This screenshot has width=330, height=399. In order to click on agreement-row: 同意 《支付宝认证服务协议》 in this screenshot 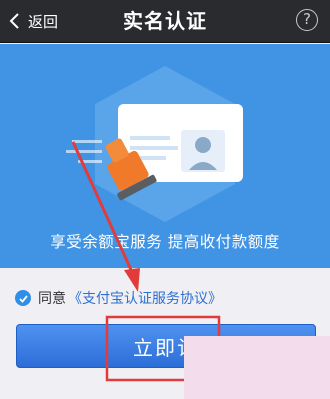, I will do `click(118, 298)`.